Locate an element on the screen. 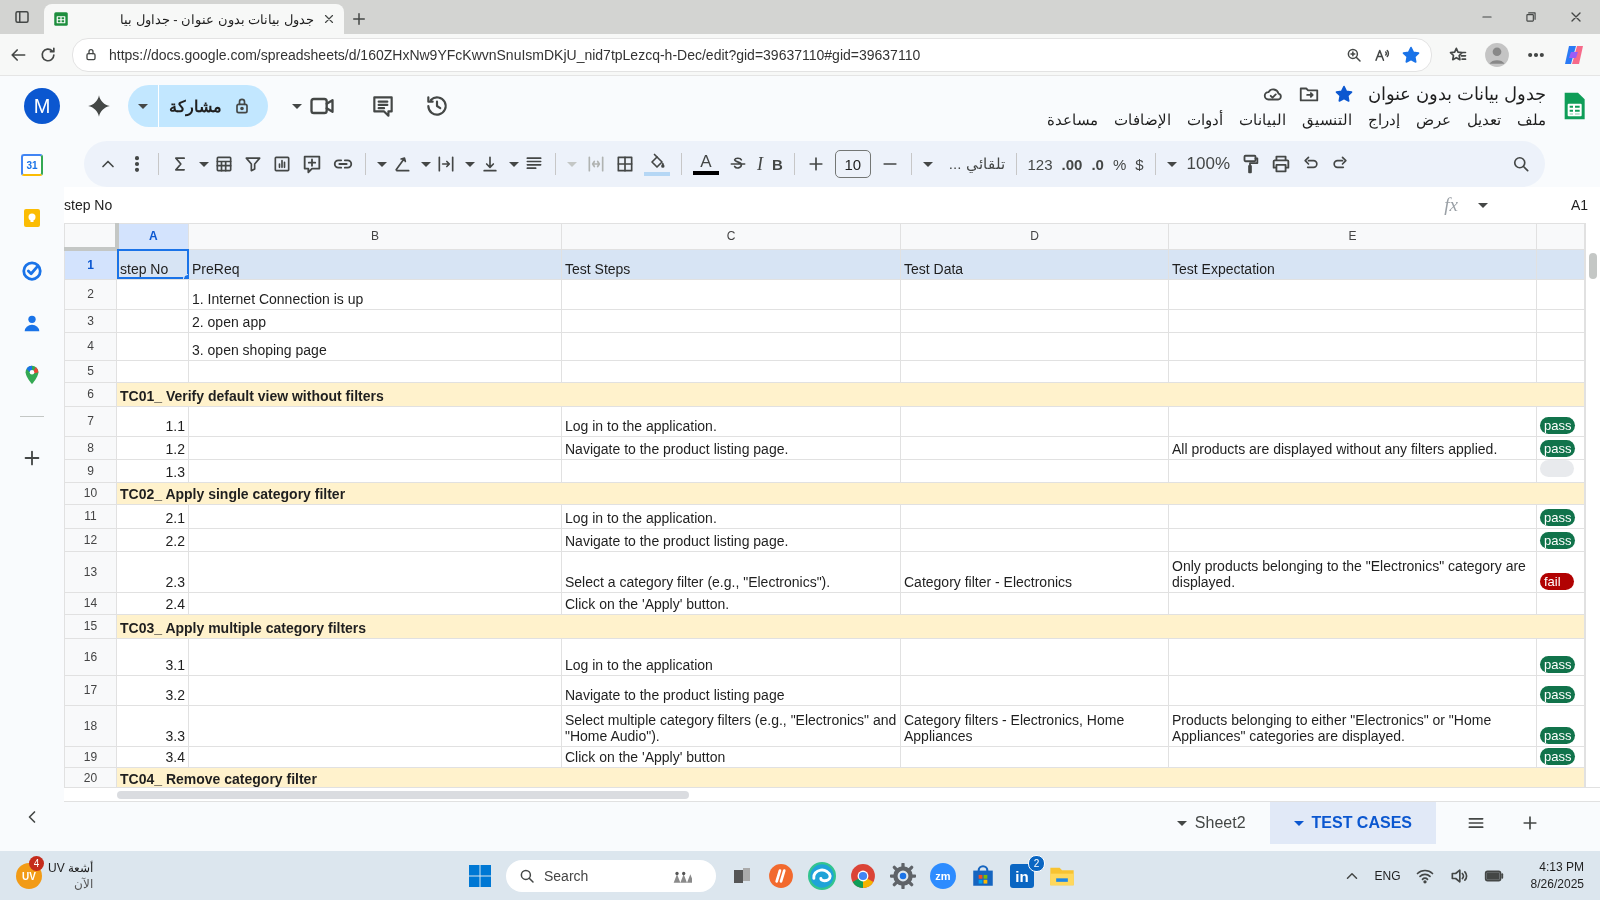  sheet-tab: Sheet2 is located at coordinates (1211, 823).